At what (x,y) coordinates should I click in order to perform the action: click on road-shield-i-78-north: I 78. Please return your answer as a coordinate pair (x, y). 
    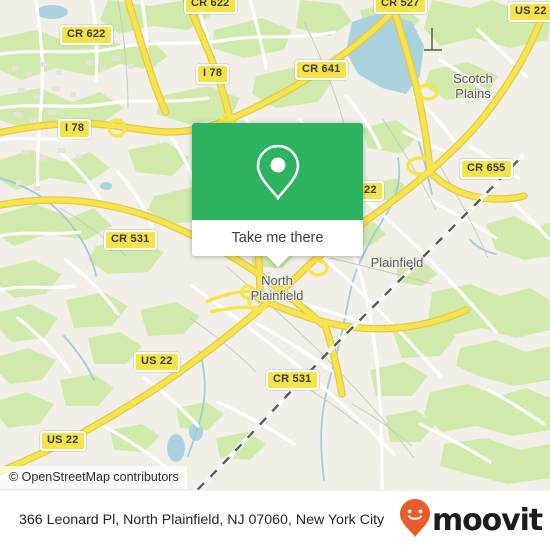
    Looking at the image, I should click on (213, 74).